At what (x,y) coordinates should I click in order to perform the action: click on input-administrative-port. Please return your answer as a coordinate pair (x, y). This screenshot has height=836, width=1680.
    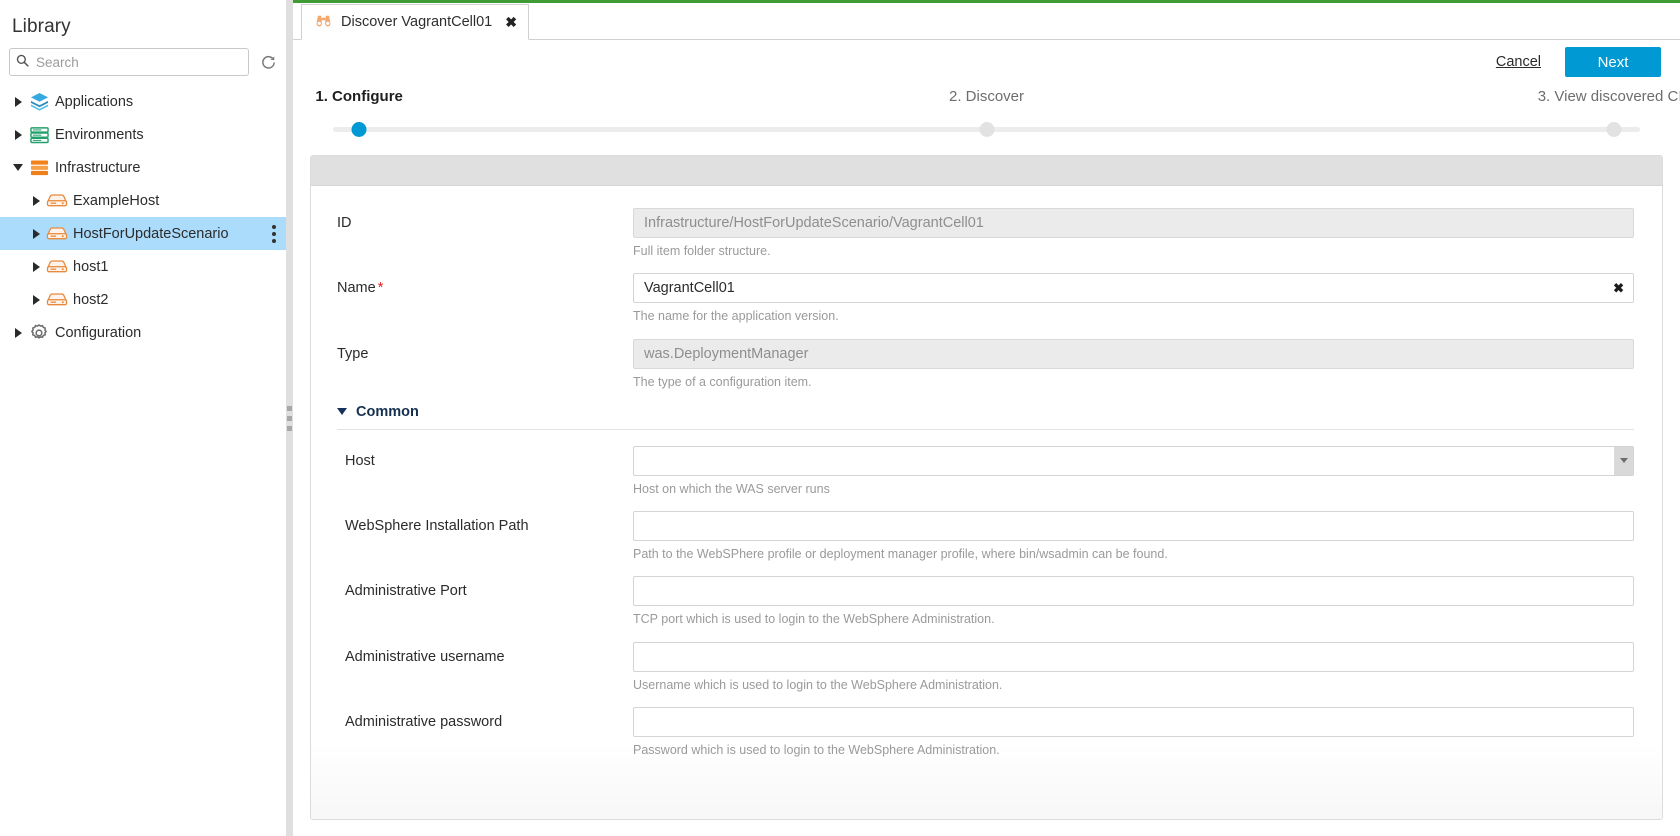
    Looking at the image, I should click on (1133, 591).